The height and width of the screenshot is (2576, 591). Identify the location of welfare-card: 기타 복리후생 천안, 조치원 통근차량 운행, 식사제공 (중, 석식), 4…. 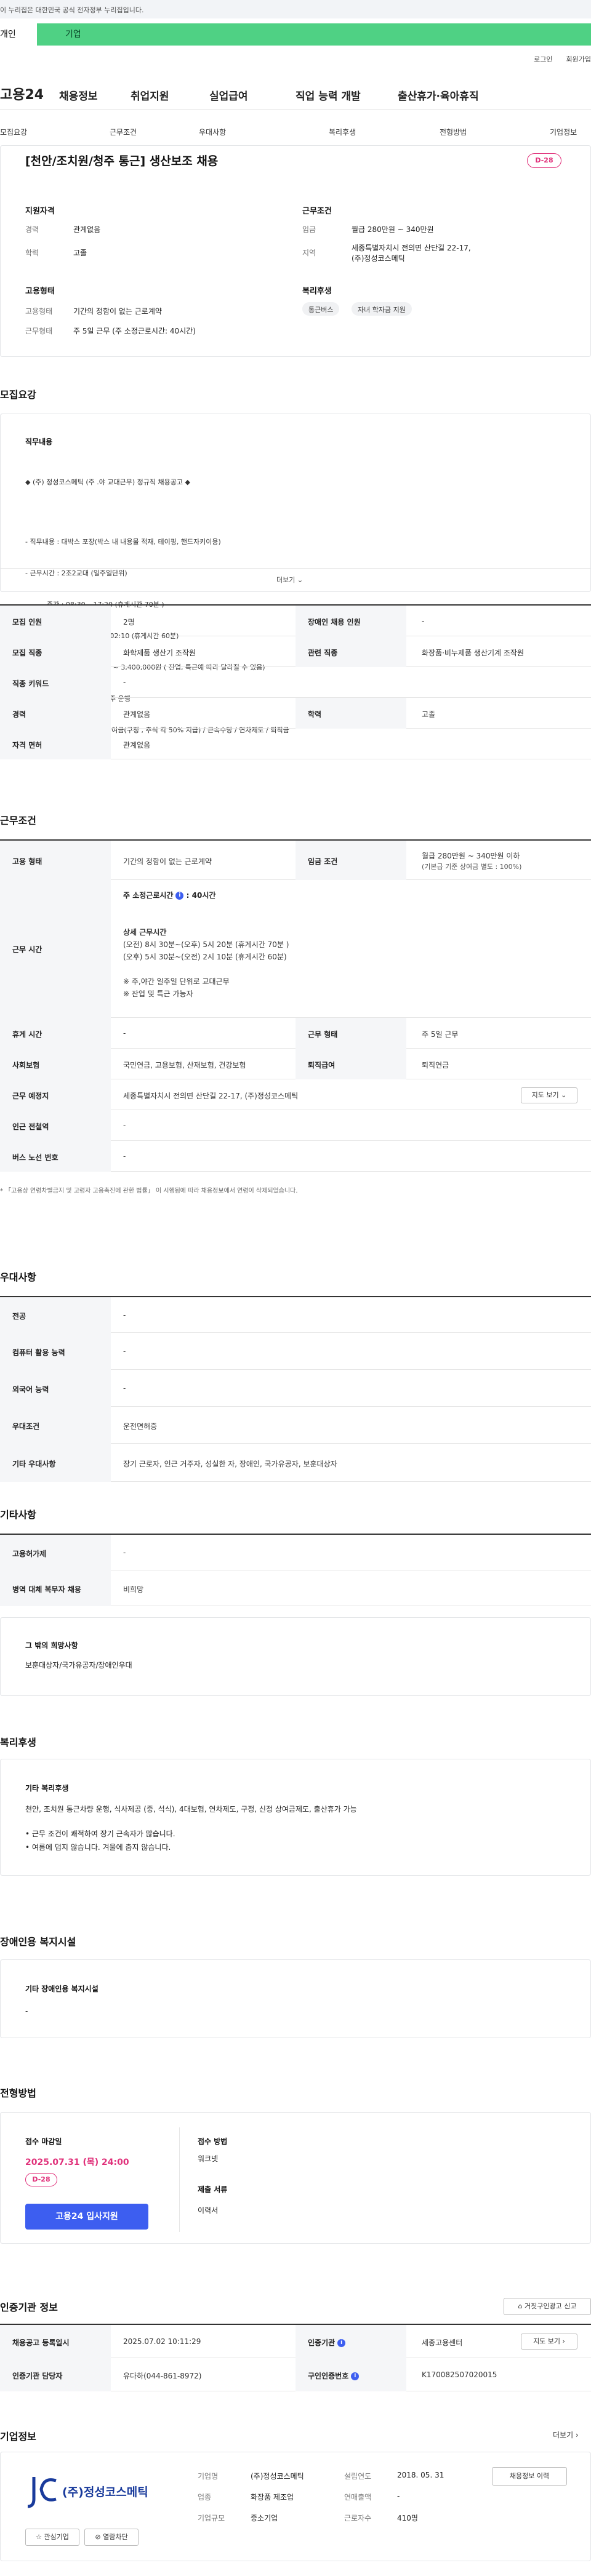
(295, 1817).